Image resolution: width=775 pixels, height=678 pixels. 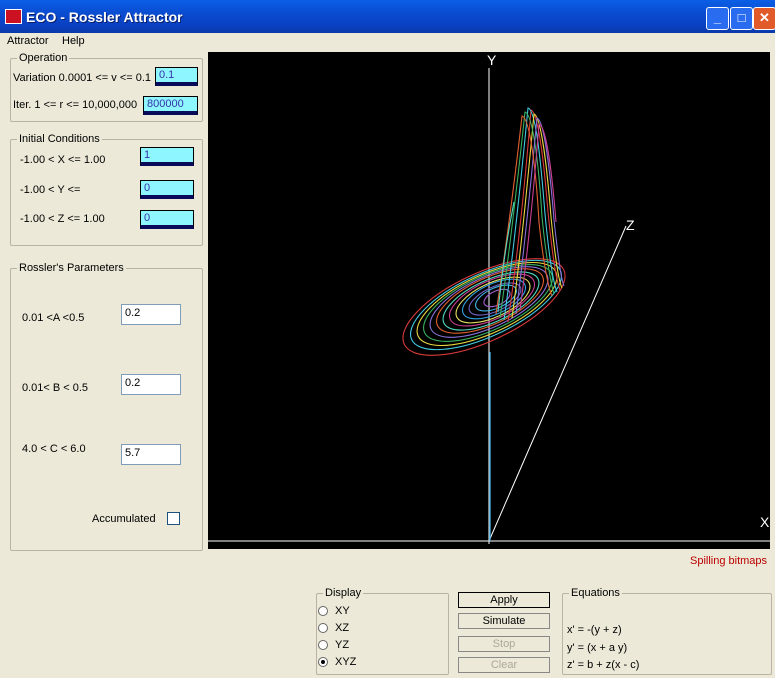 What do you see at coordinates (504, 644) in the screenshot?
I see `stop-button: Stop` at bounding box center [504, 644].